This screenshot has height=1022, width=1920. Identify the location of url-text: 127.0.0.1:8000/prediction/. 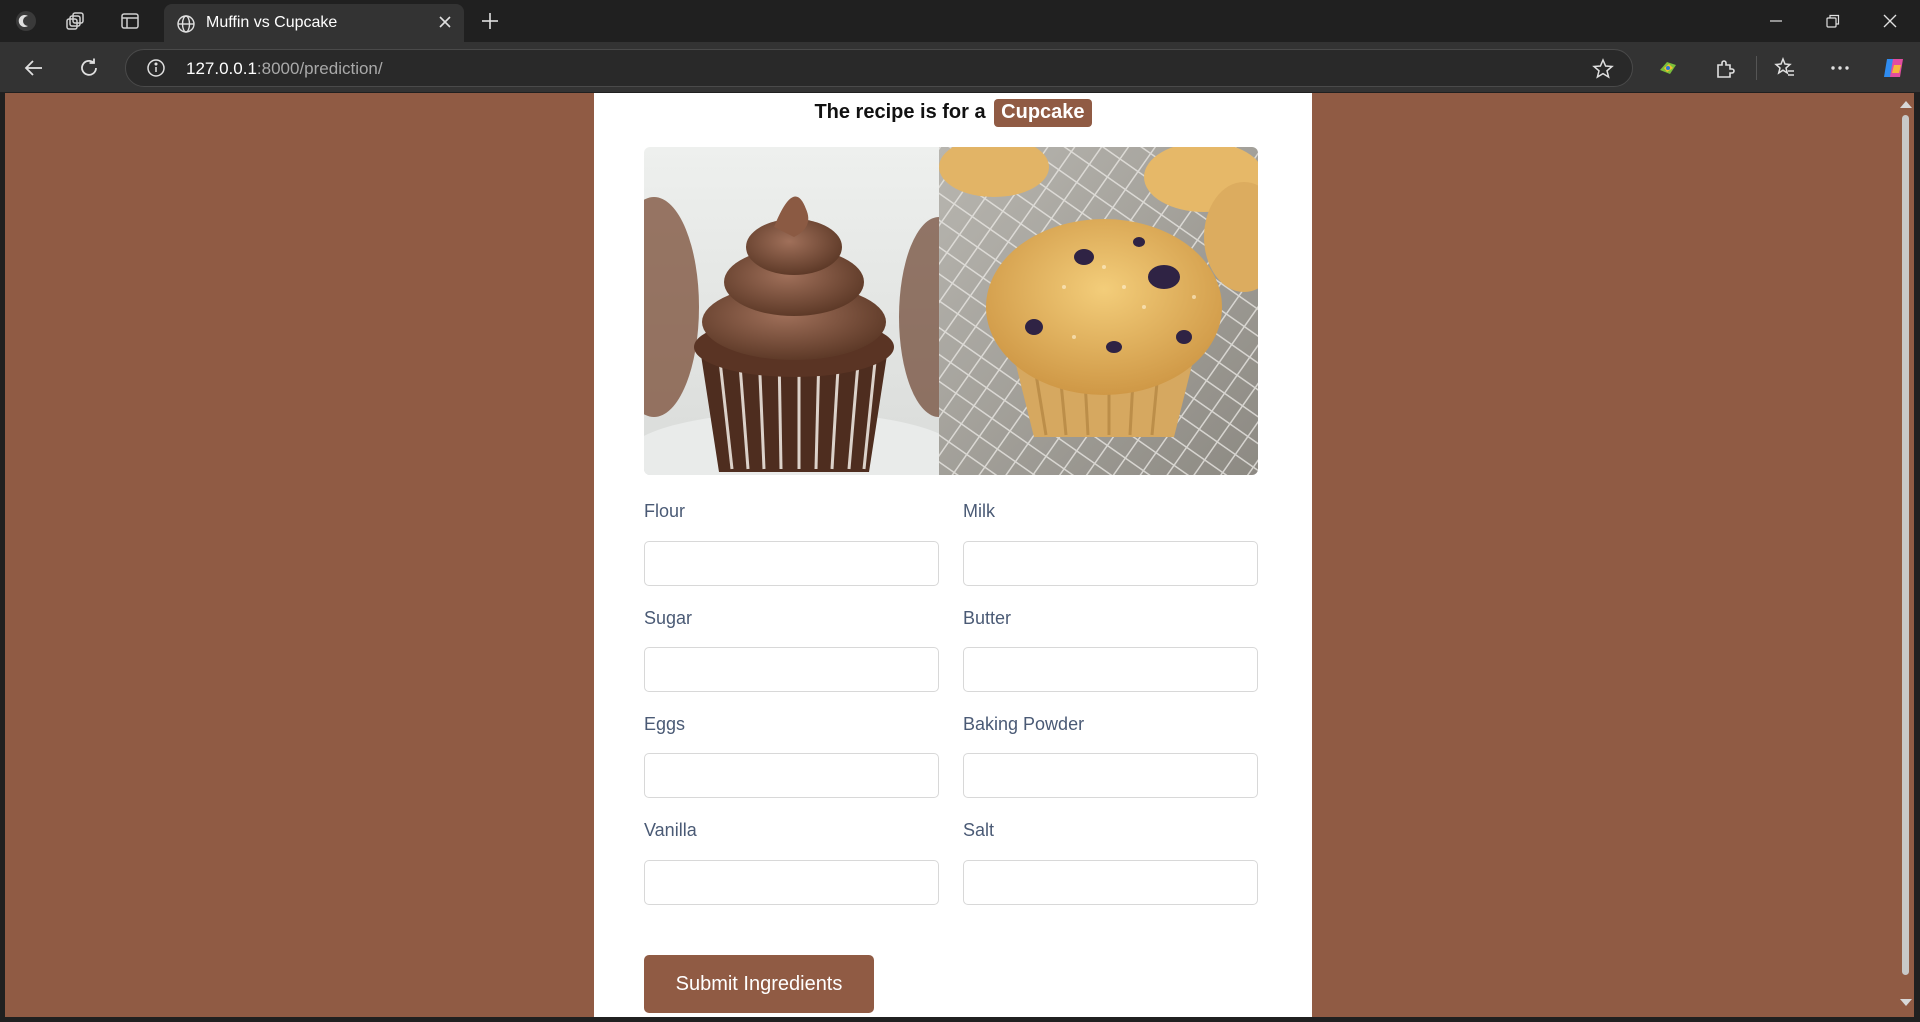
(284, 69).